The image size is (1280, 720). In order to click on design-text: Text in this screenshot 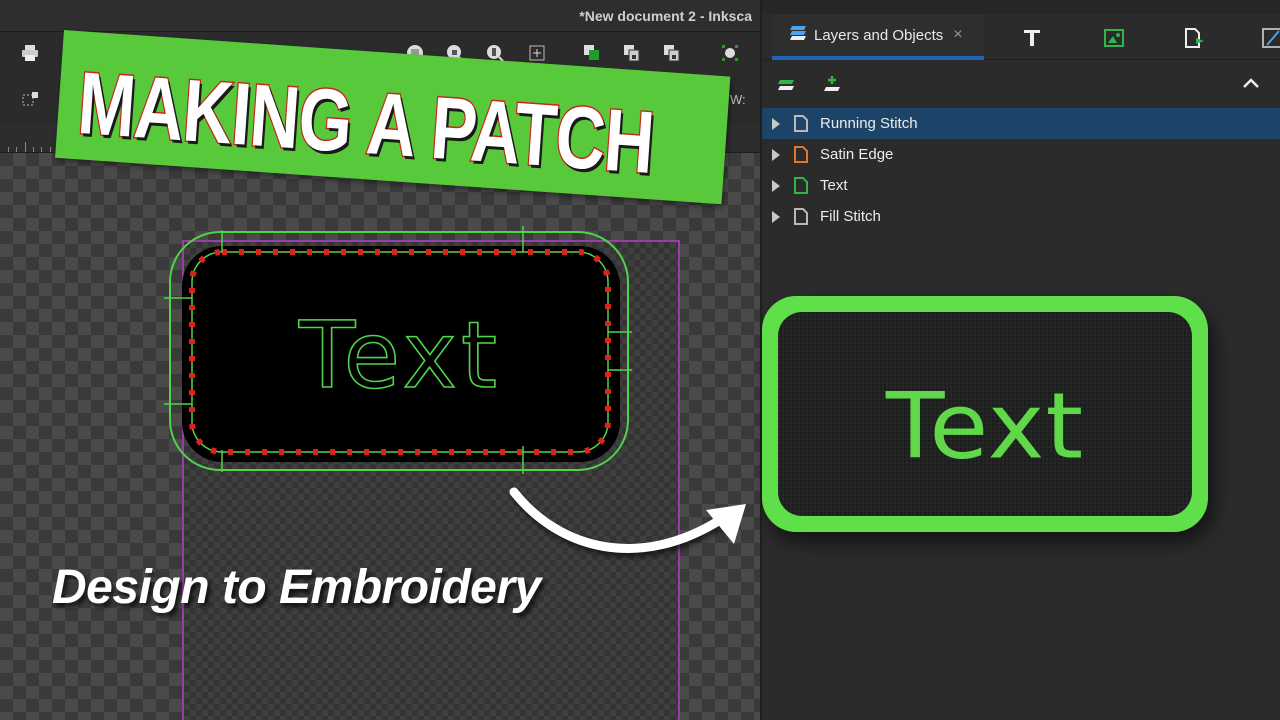, I will do `click(399, 355)`.